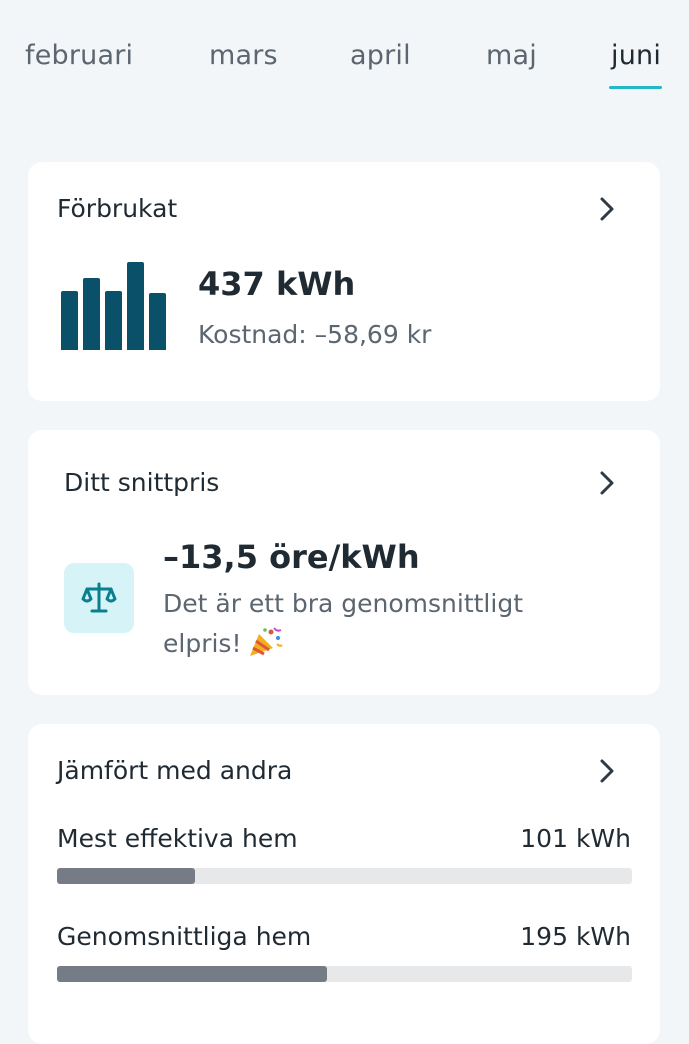 Image resolution: width=689 pixels, height=1044 pixels. What do you see at coordinates (184, 936) in the screenshot?
I see `comparison-row-label: Genomsnittliga hem` at bounding box center [184, 936].